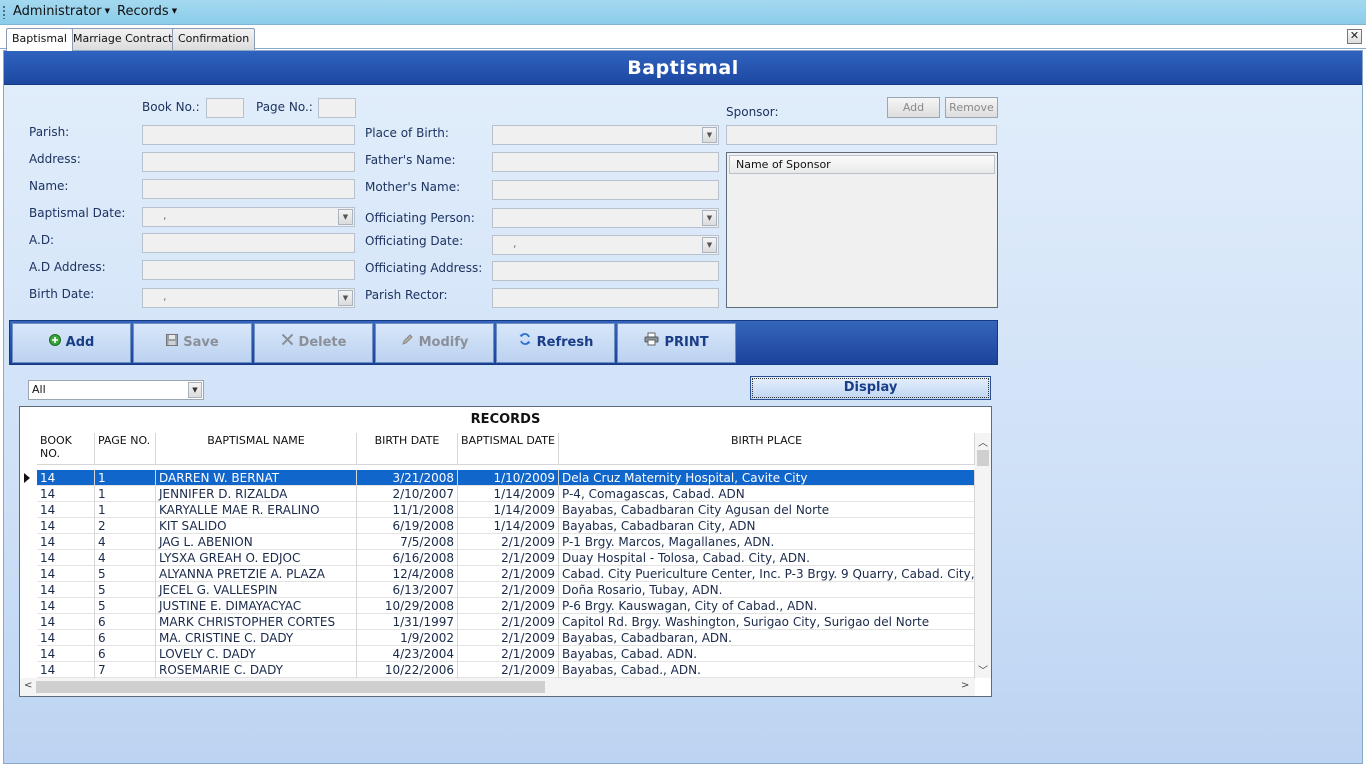 This screenshot has height=768, width=1366. I want to click on cell-birth-date: 6/16/2008, so click(407, 558).